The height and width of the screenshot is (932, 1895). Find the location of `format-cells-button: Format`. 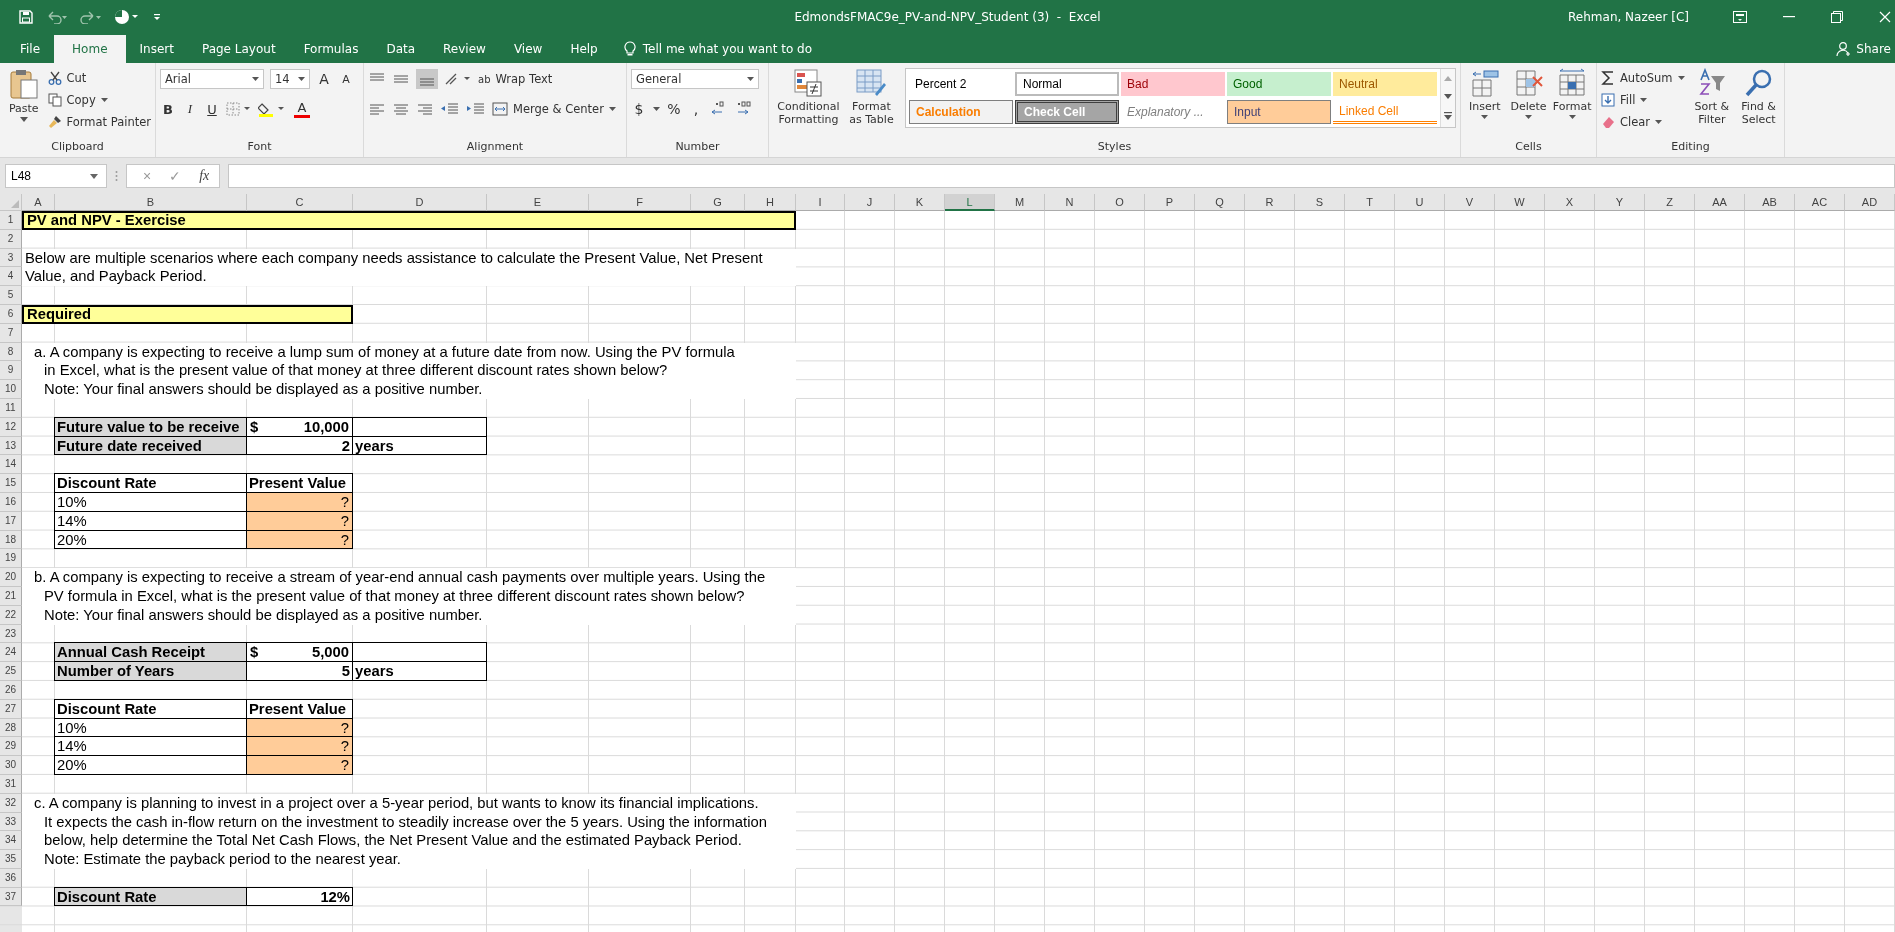

format-cells-button: Format is located at coordinates (1572, 93).